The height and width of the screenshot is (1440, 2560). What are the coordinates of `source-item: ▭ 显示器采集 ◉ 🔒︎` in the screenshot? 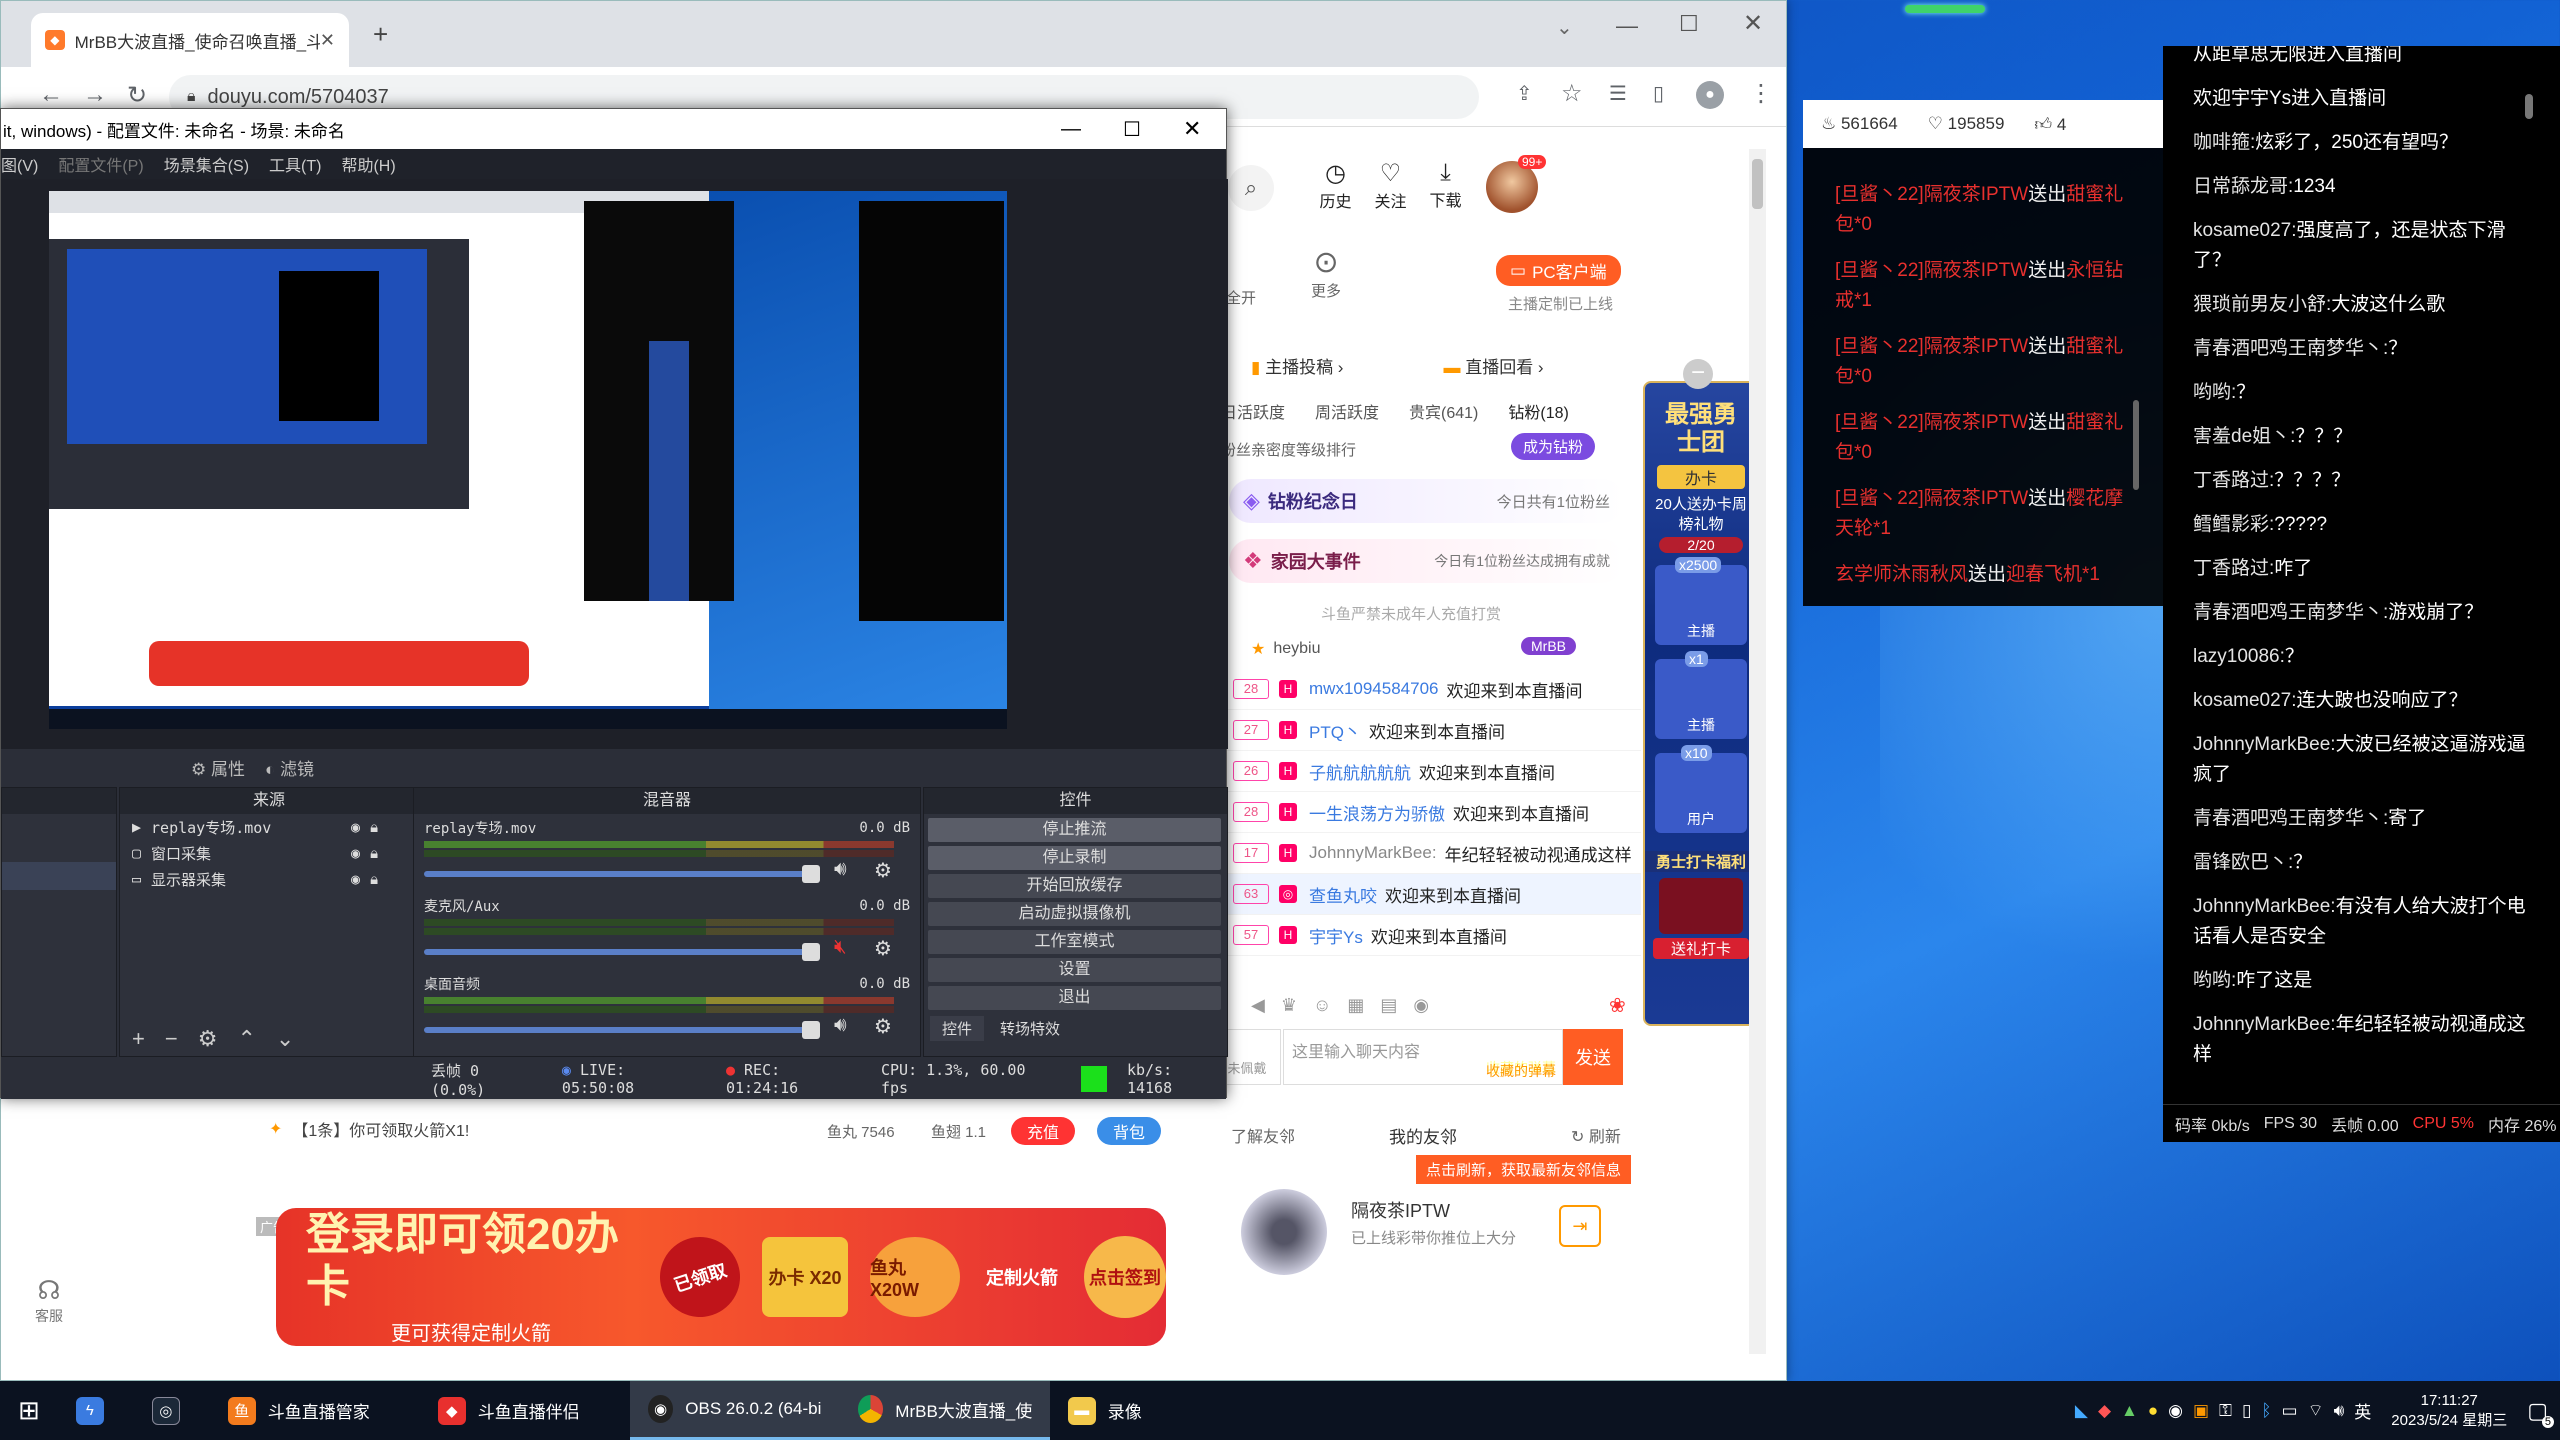 It's located at (269, 879).